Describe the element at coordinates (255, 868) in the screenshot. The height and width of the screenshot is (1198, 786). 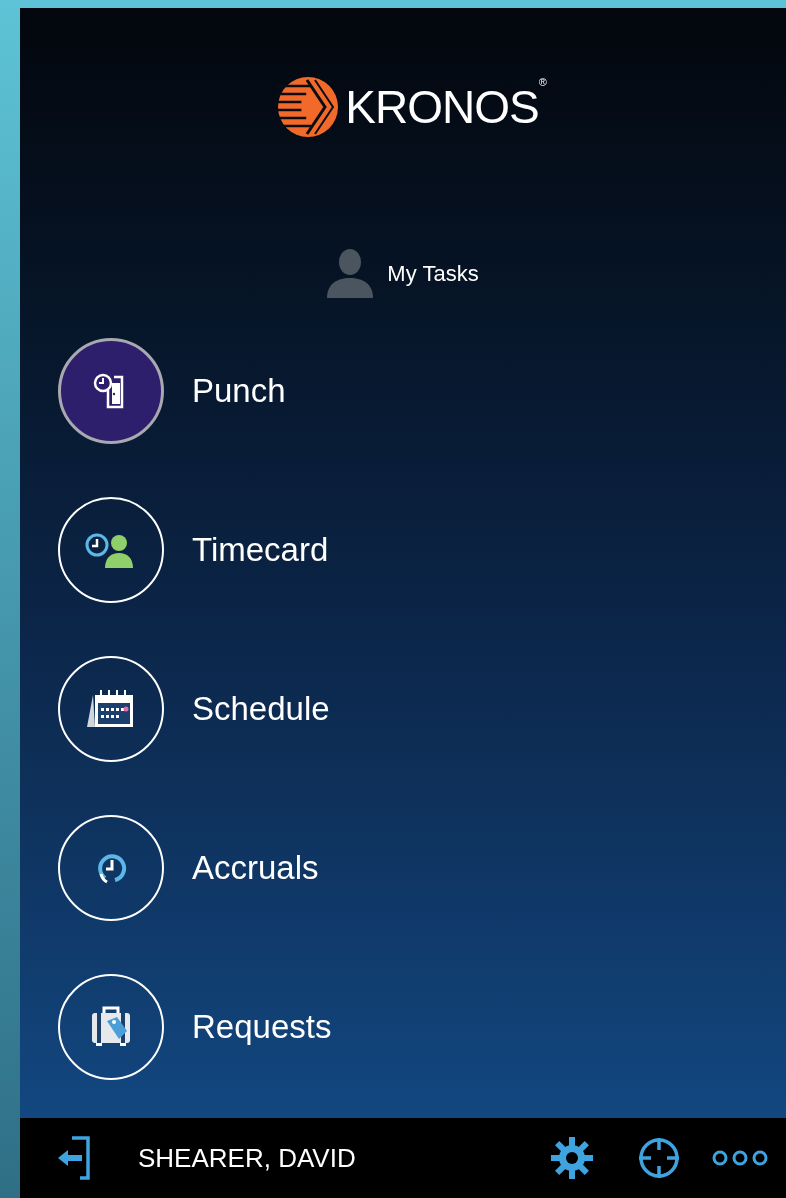
I see `task-label: Accruals` at that location.